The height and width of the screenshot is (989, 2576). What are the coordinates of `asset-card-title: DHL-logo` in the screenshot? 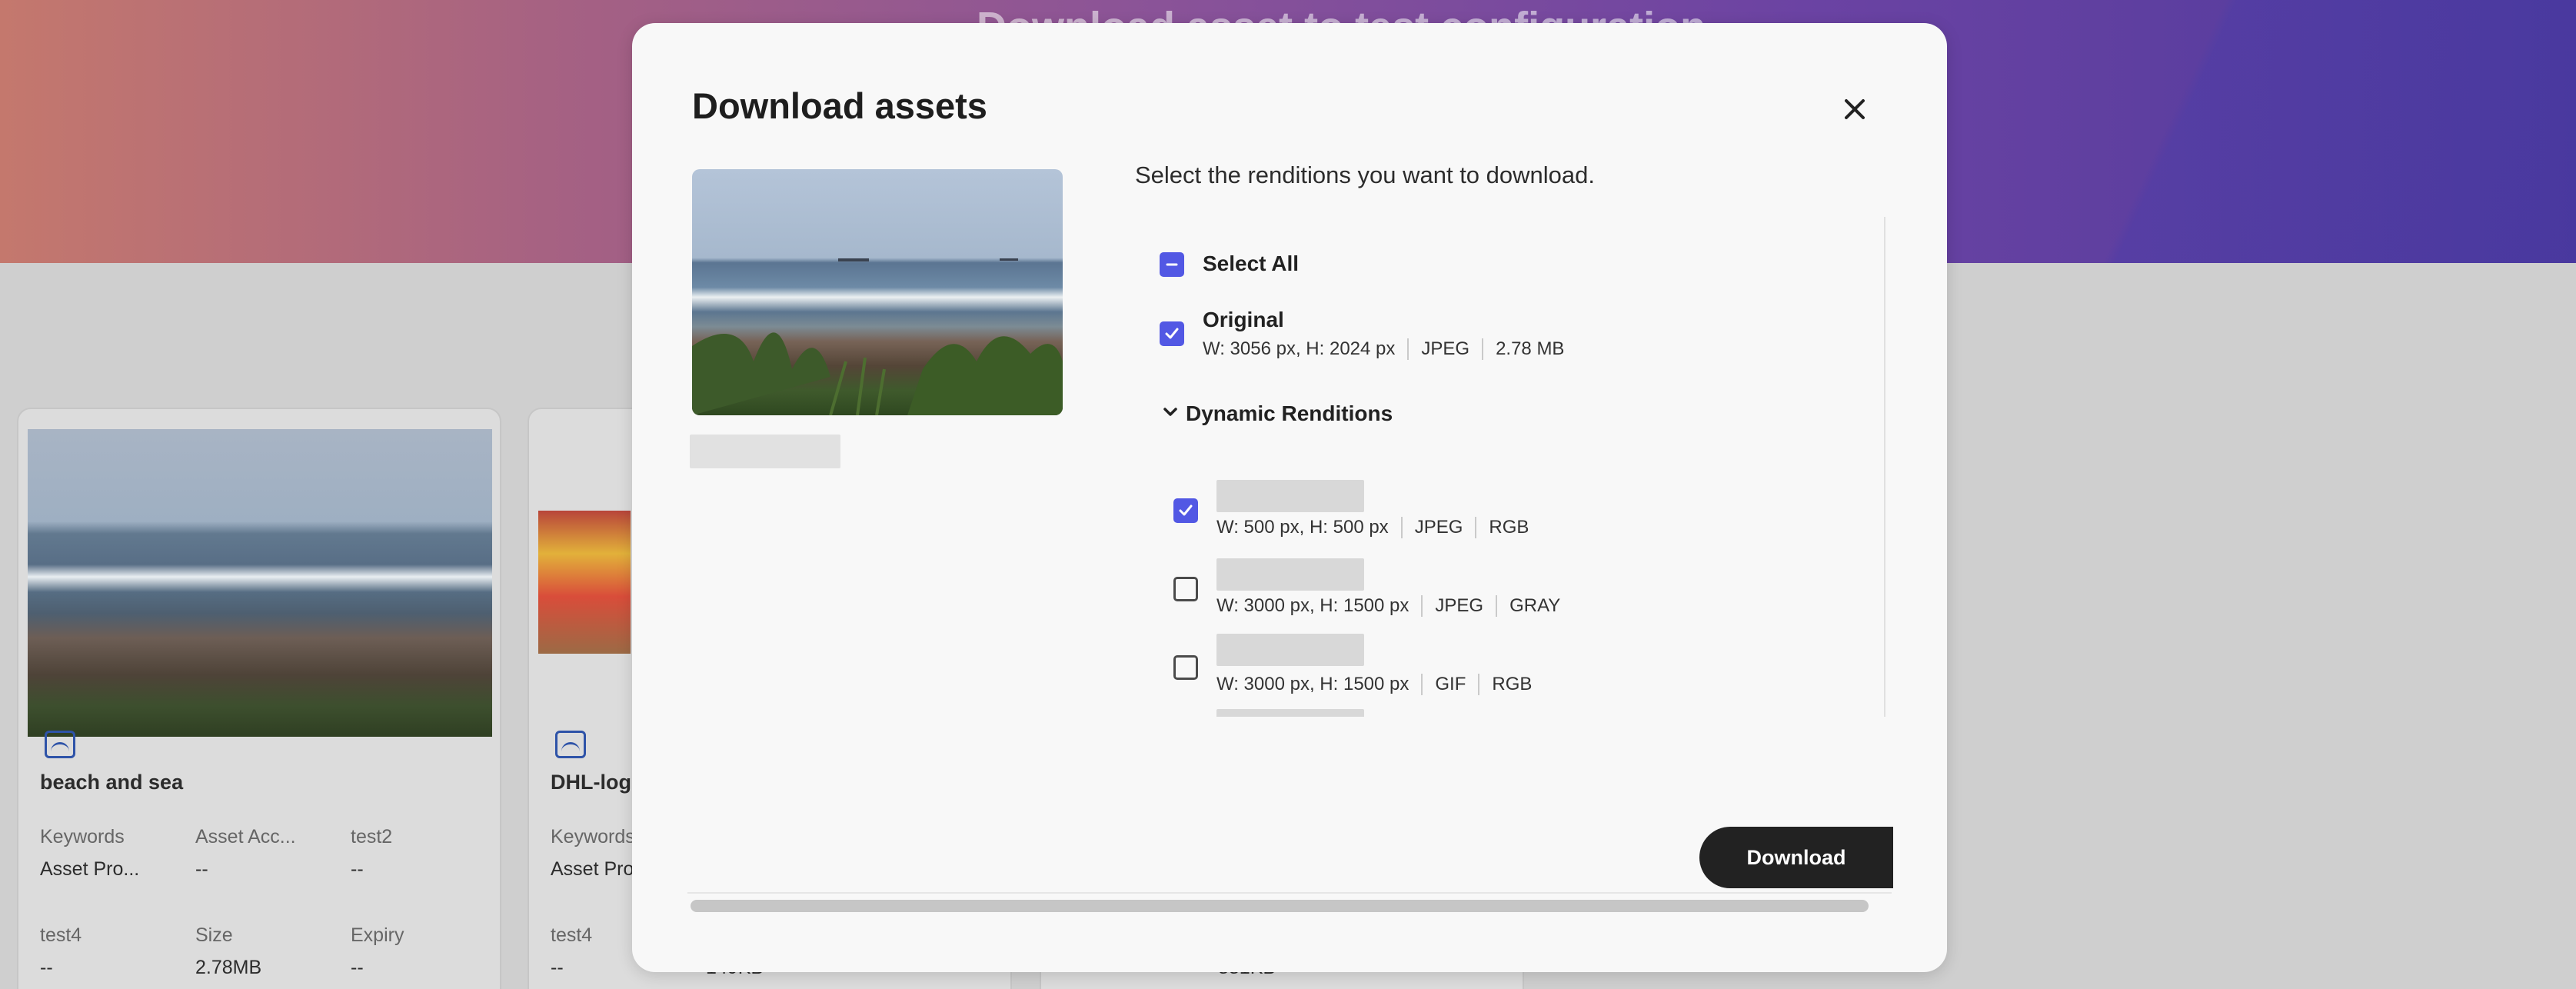 It's located at (597, 782).